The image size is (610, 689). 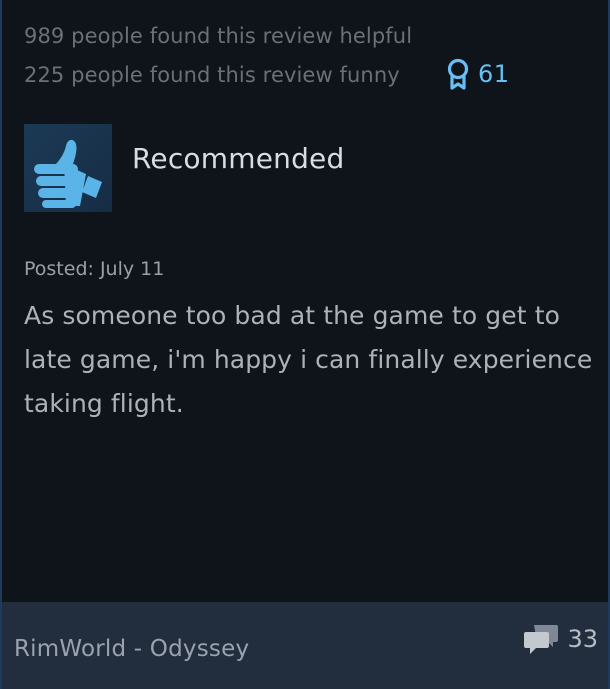 I want to click on comments-icon, so click(x=541, y=639).